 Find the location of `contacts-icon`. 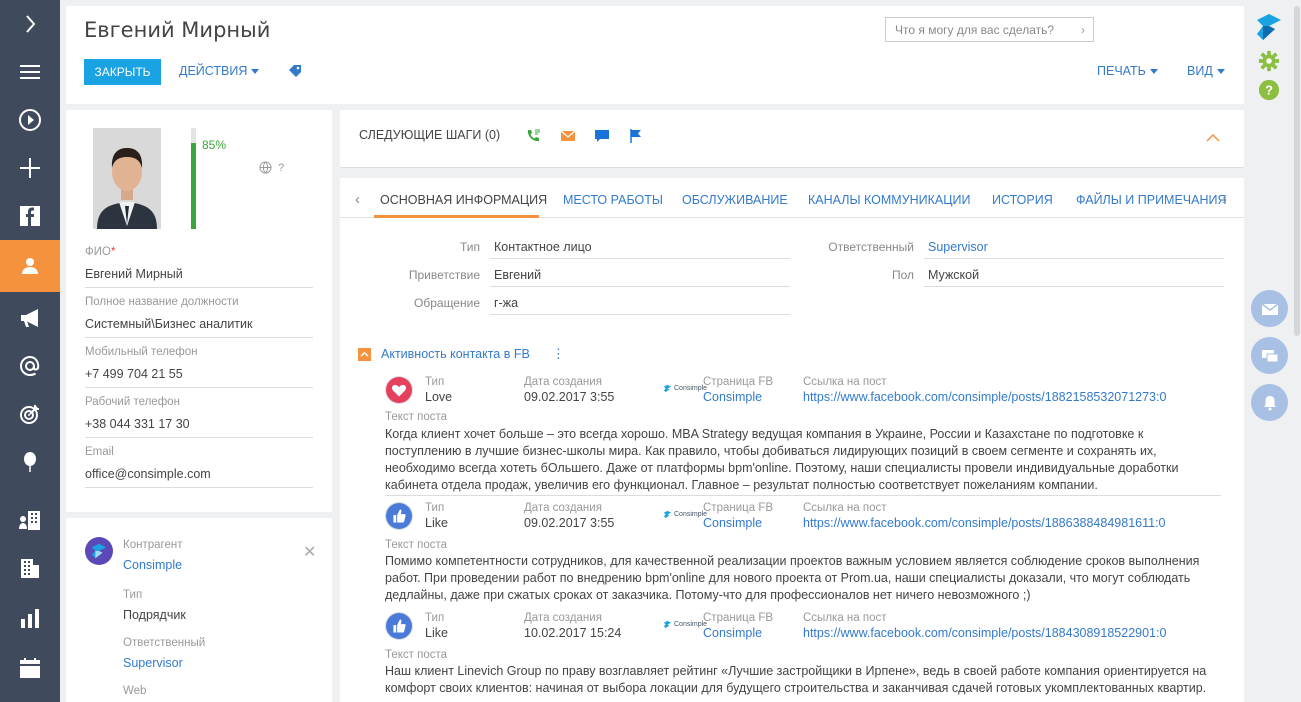

contacts-icon is located at coordinates (30, 266).